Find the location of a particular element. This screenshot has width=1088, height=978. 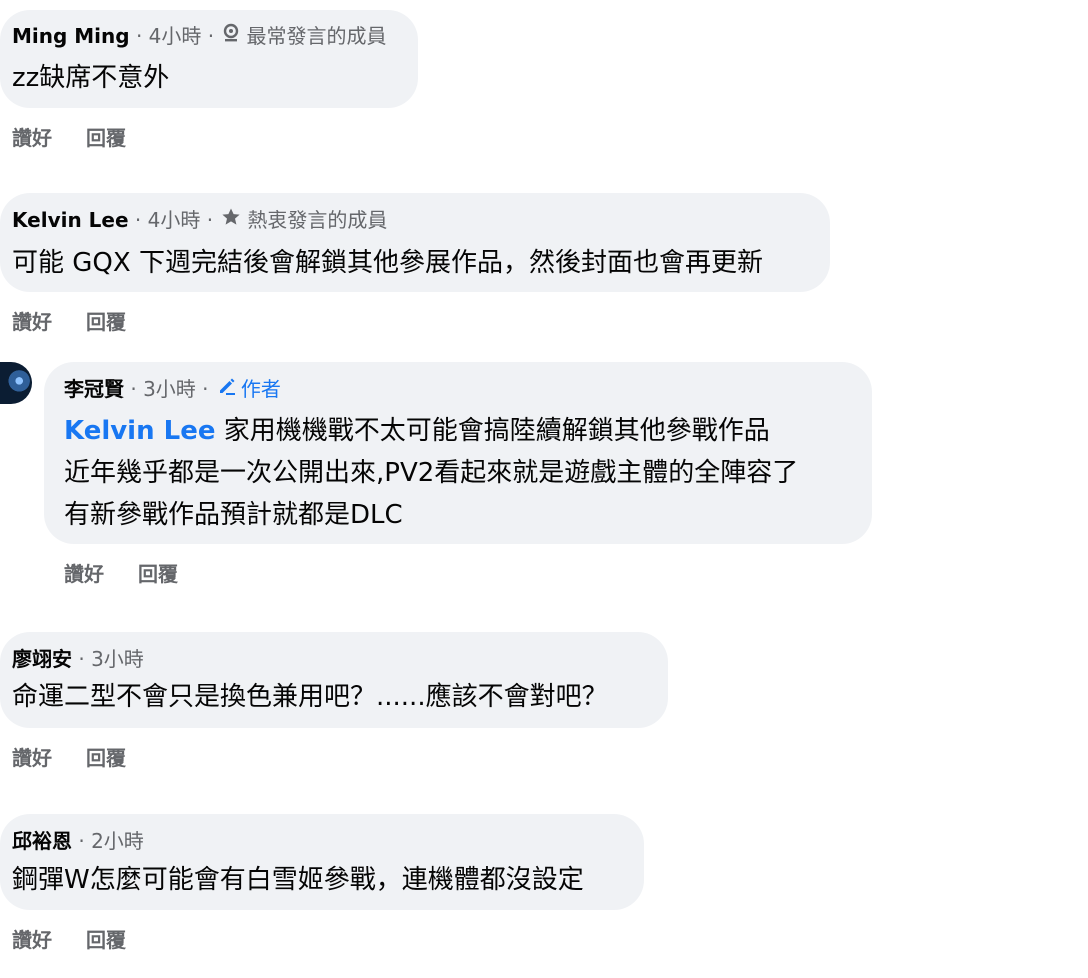

pencil-icon is located at coordinates (227, 389).